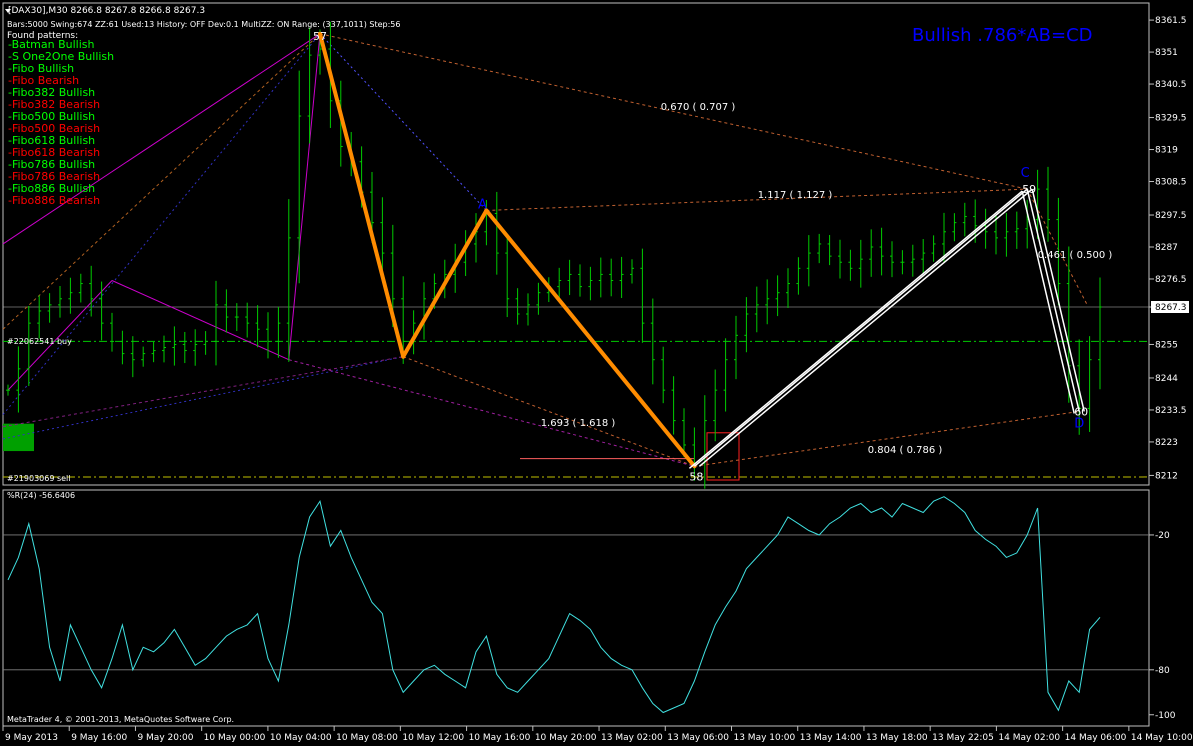 The width and height of the screenshot is (1193, 746). I want to click on order-zone-box, so click(18, 437).